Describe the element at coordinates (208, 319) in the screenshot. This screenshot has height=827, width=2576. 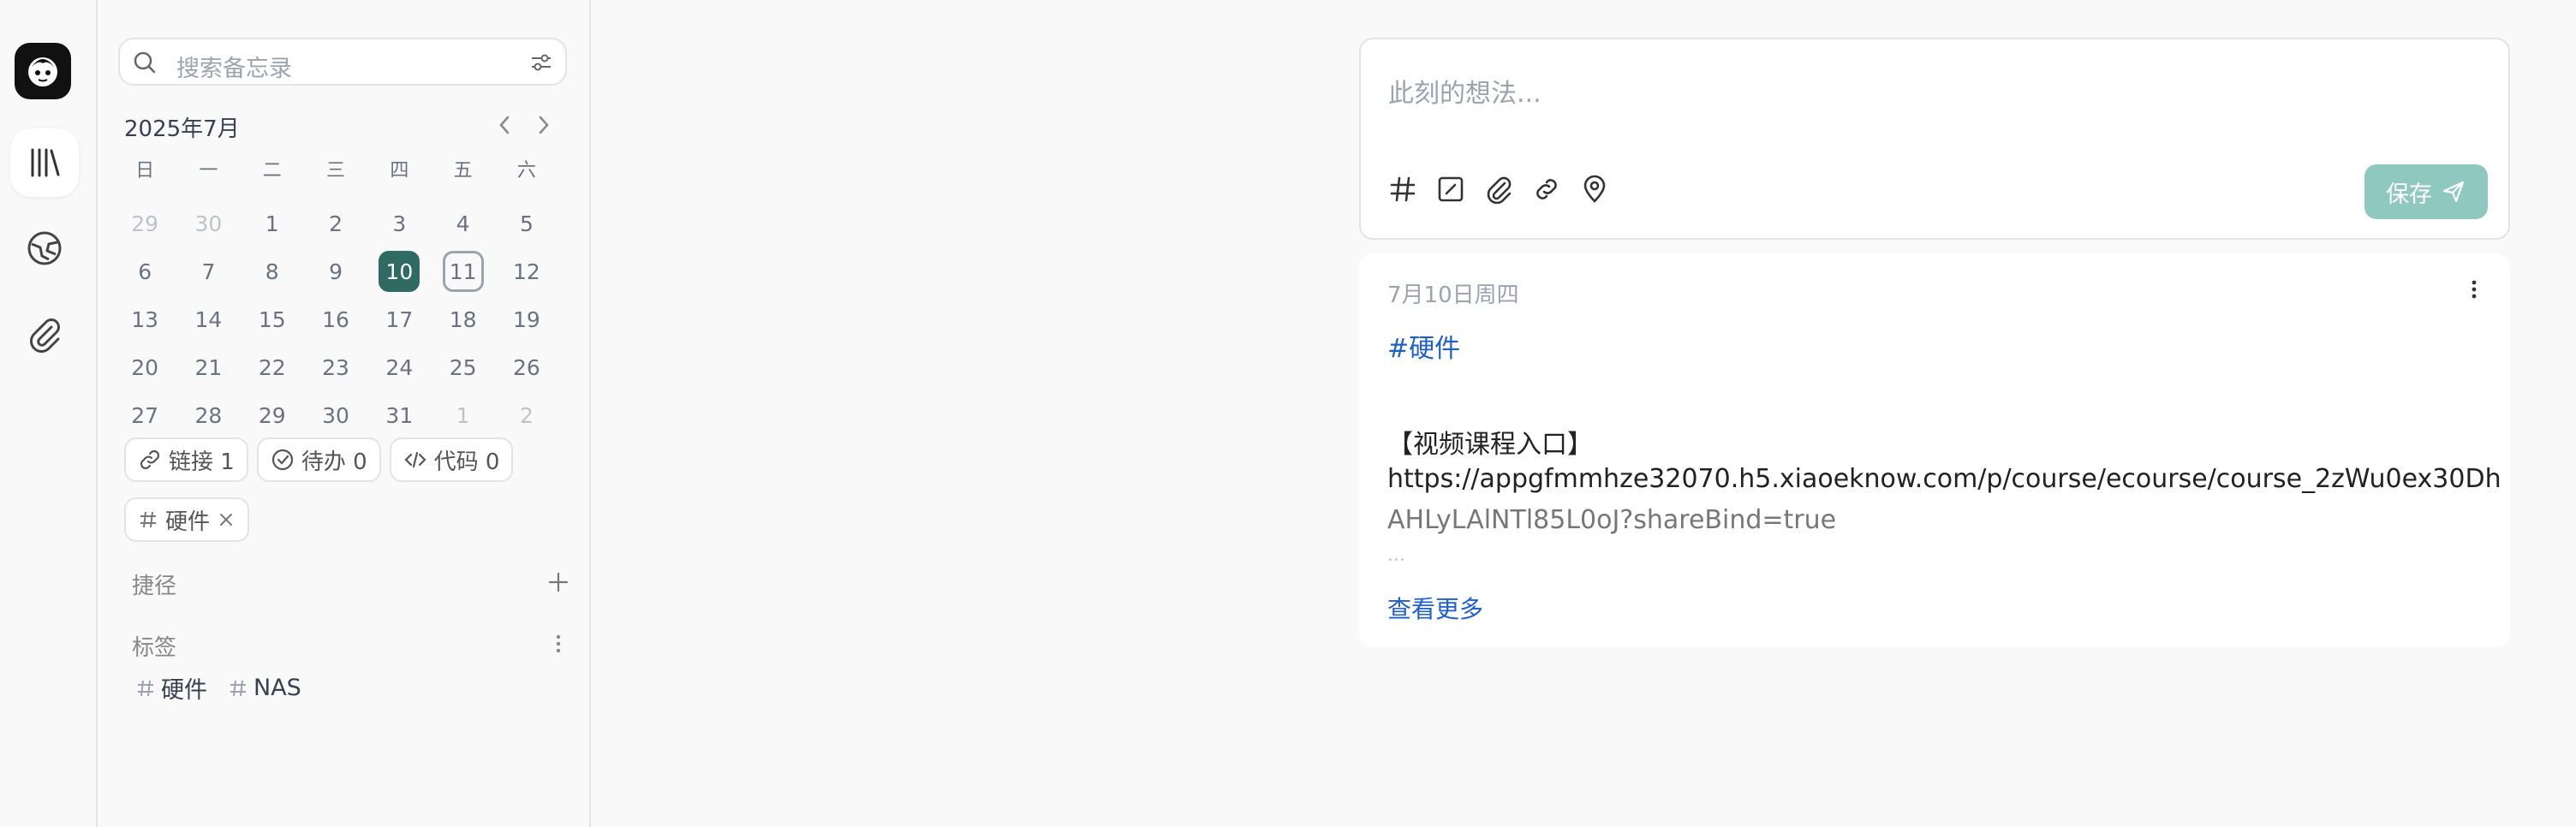
I see `calendar-day: 14` at that location.